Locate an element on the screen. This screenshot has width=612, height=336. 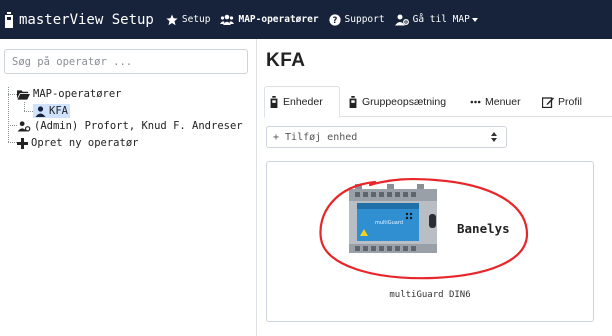
tree-item-admin: (Admin) Profort, Knud F. Andreser is located at coordinates (130, 126).